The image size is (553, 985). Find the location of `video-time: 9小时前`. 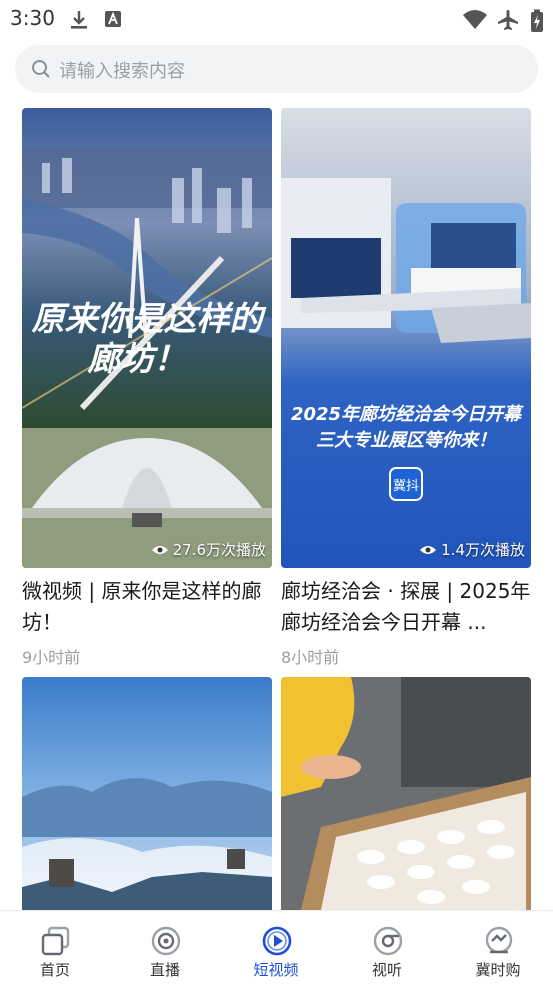

video-time: 9小时前 is located at coordinates (51, 657).